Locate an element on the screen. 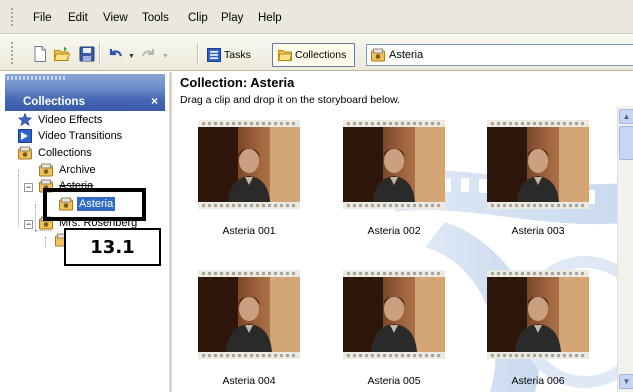  undo-icon is located at coordinates (115, 54).